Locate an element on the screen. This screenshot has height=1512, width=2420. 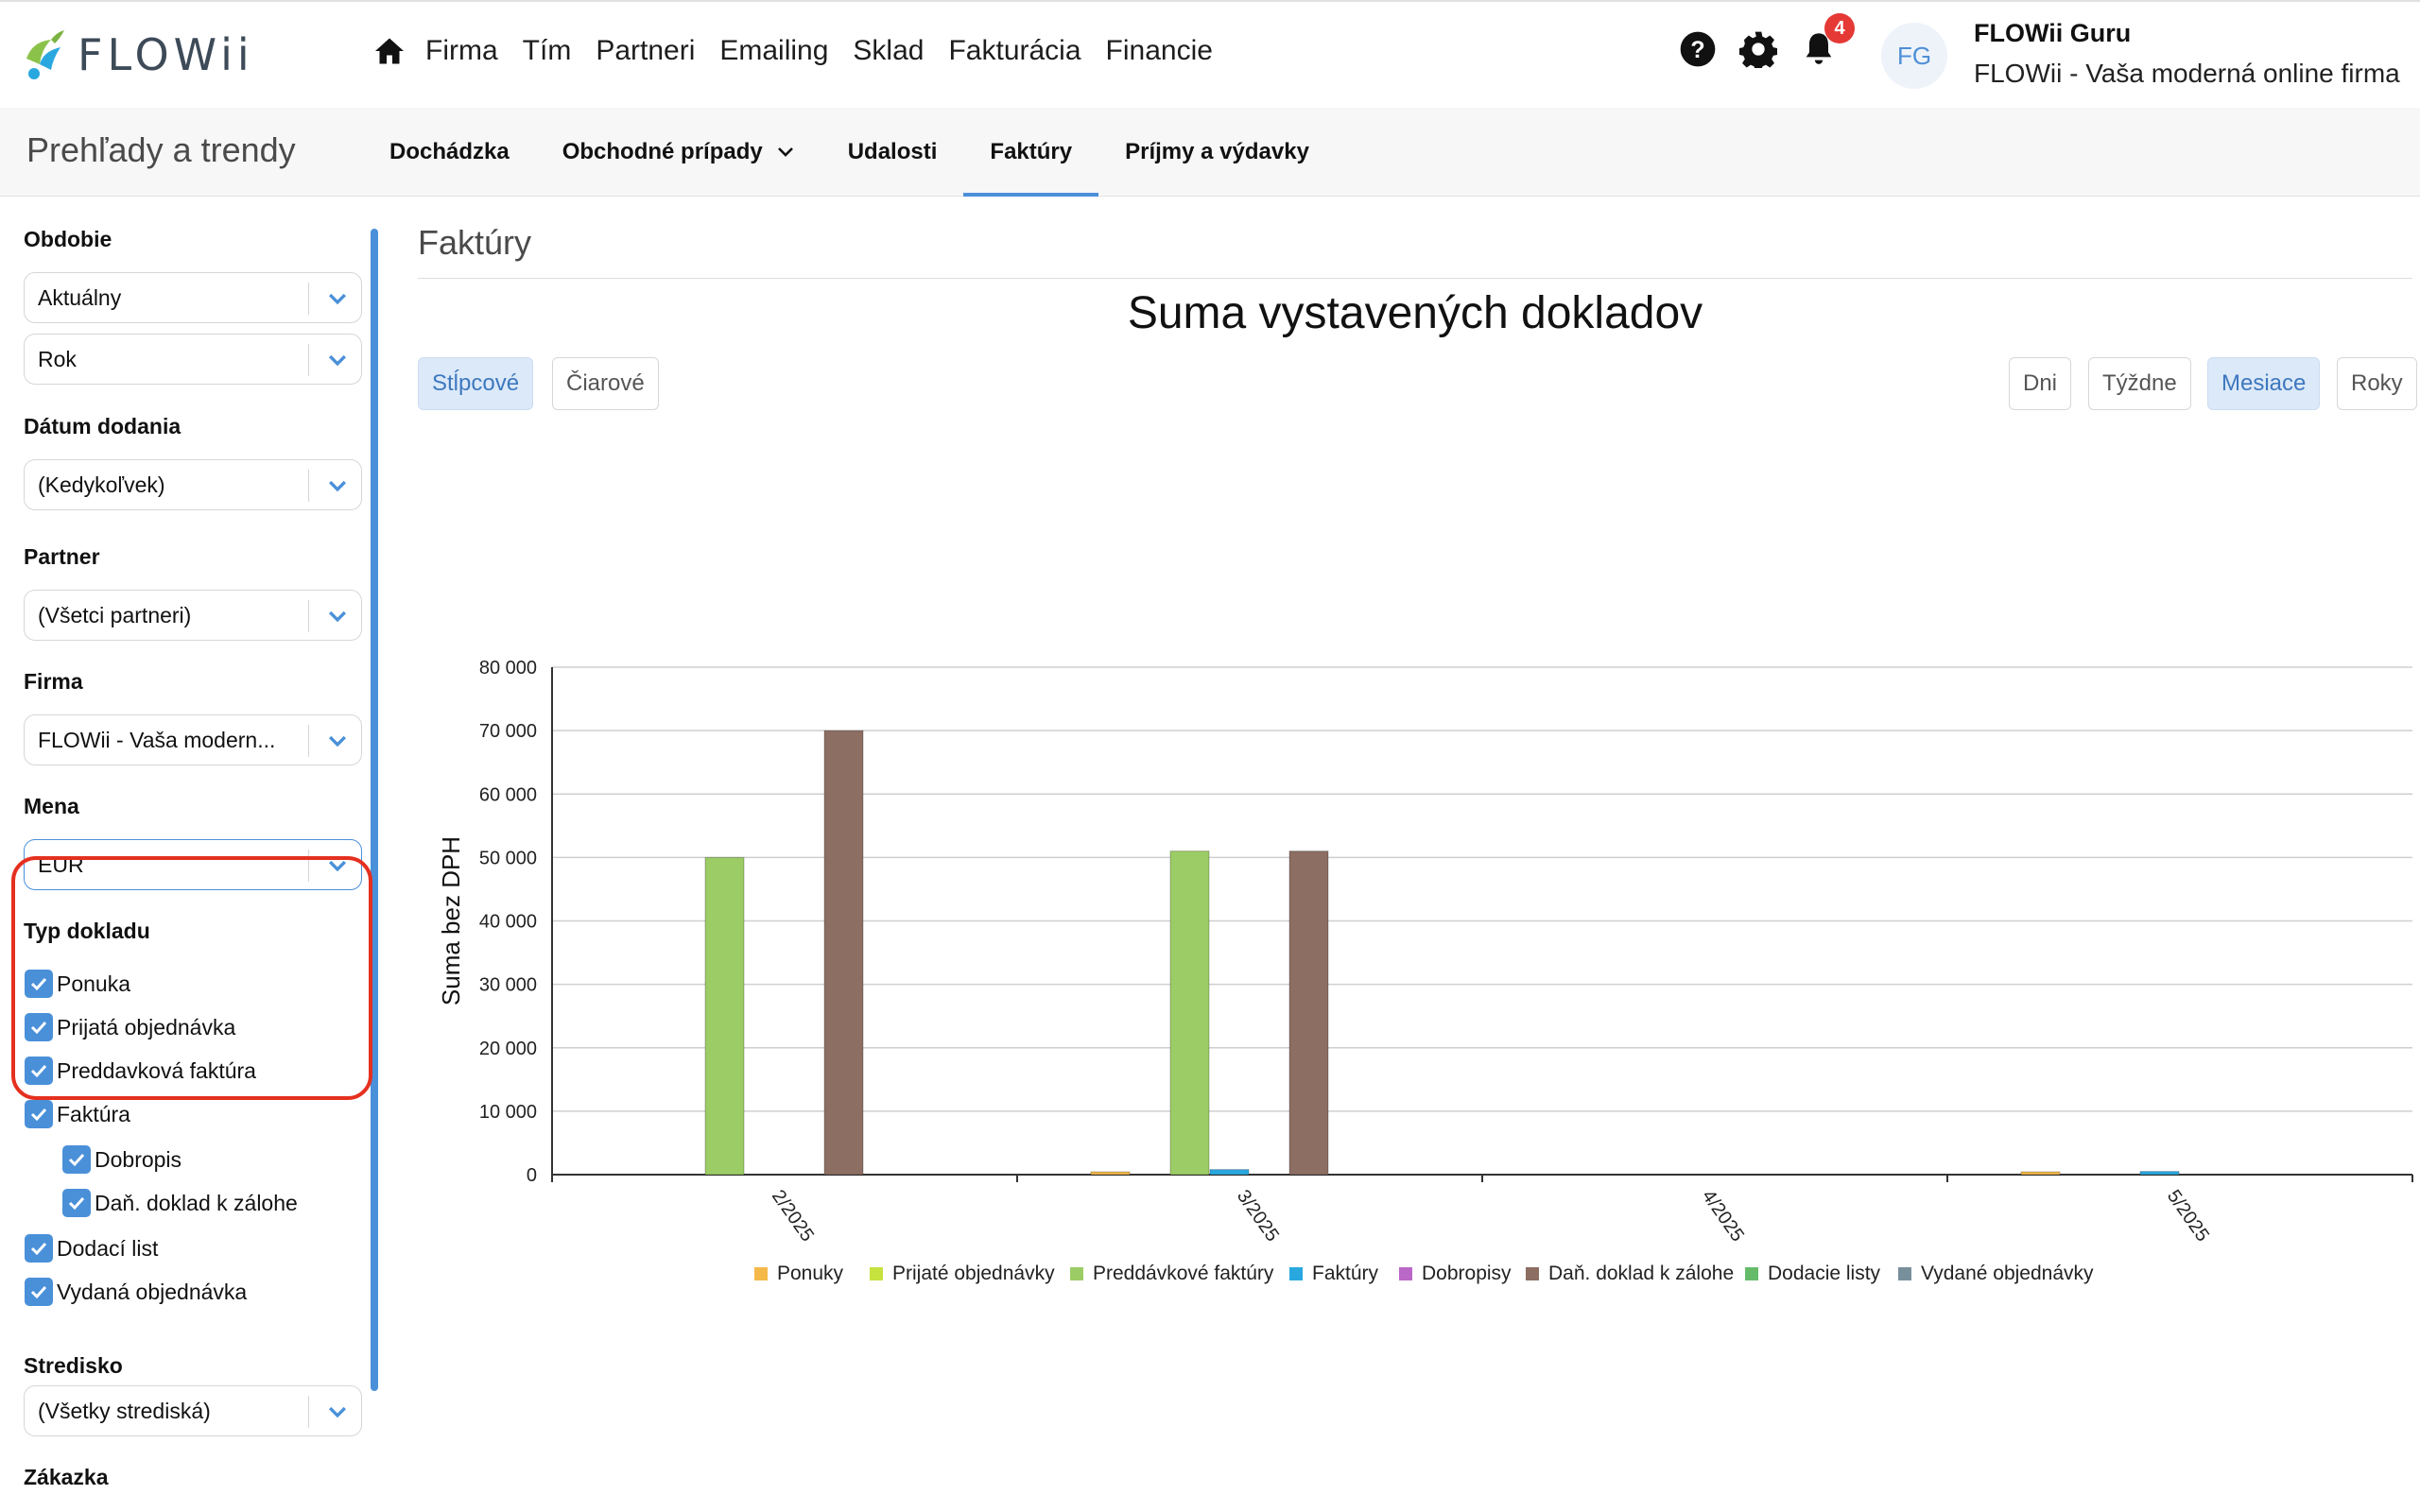
legend-label: Faktúry is located at coordinates (1345, 1273).